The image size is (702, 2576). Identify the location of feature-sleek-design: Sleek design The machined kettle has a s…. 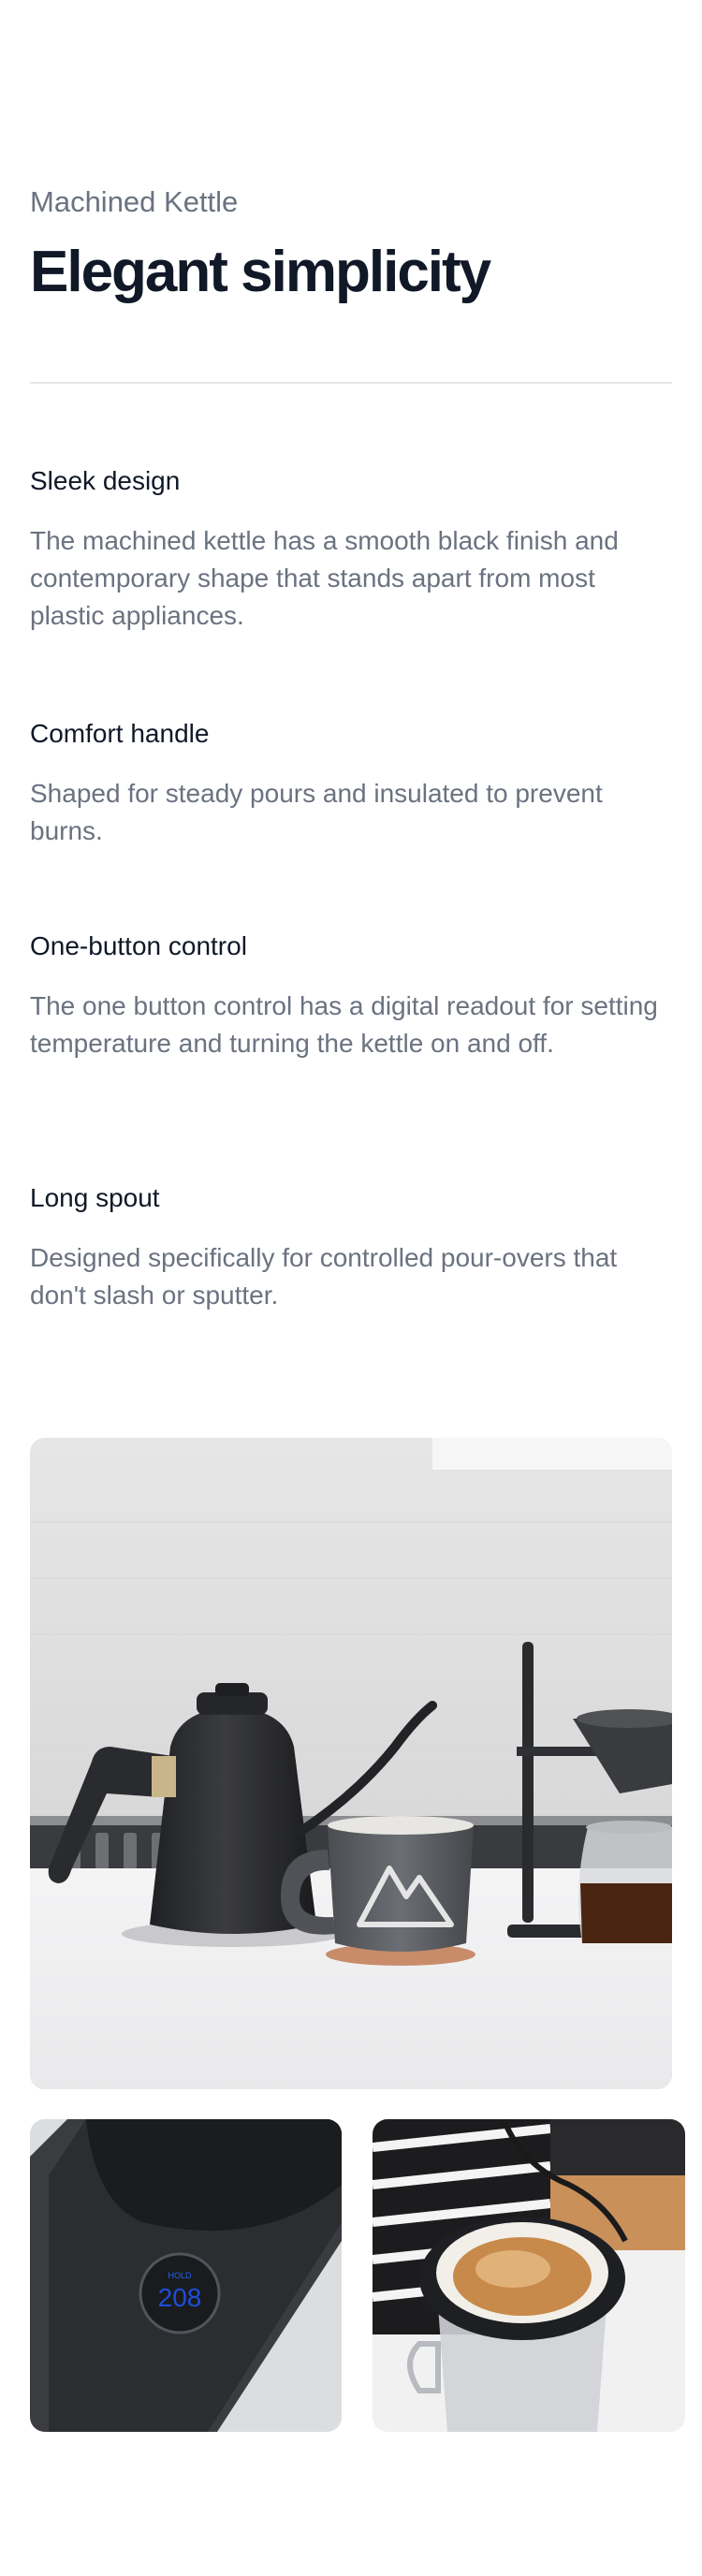
(353, 549).